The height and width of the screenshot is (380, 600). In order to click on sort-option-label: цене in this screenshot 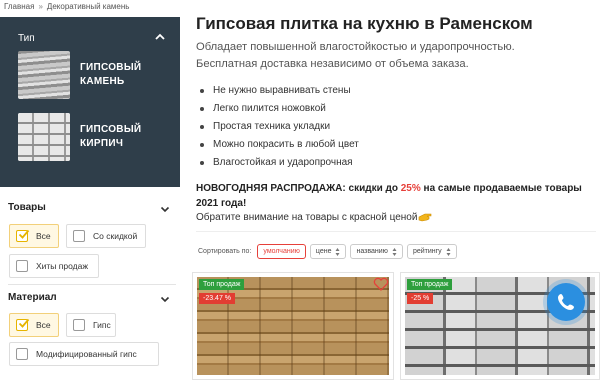, I will do `click(323, 251)`.